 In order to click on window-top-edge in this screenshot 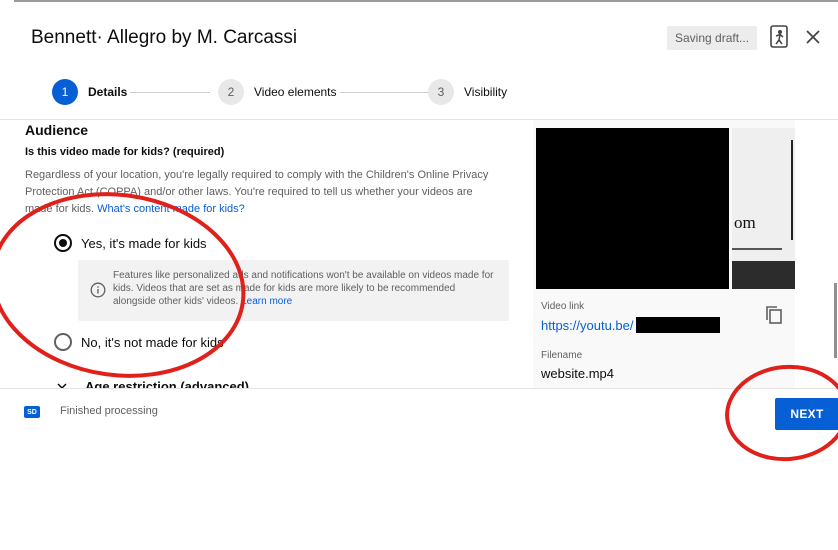, I will do `click(426, 1)`.